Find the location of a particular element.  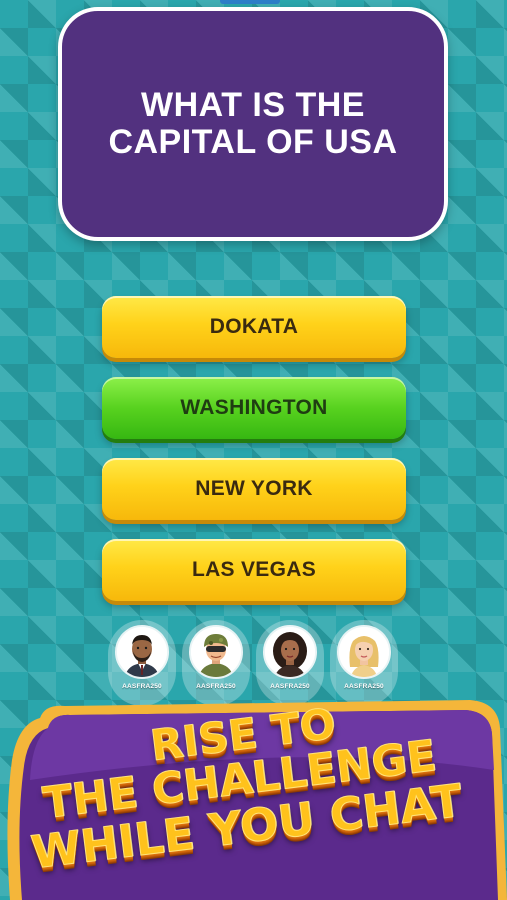

blonde-woman-avatar is located at coordinates (364, 652).